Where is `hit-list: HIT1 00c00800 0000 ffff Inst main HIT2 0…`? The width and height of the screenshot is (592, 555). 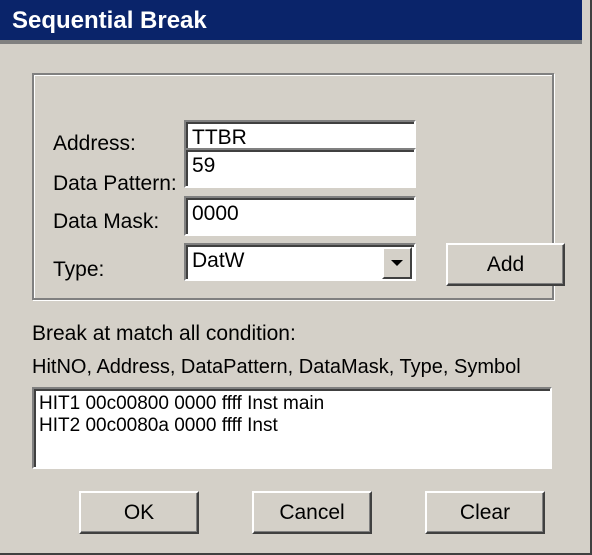 hit-list: HIT1 00c00800 0000 ffff Inst main HIT2 0… is located at coordinates (292, 428).